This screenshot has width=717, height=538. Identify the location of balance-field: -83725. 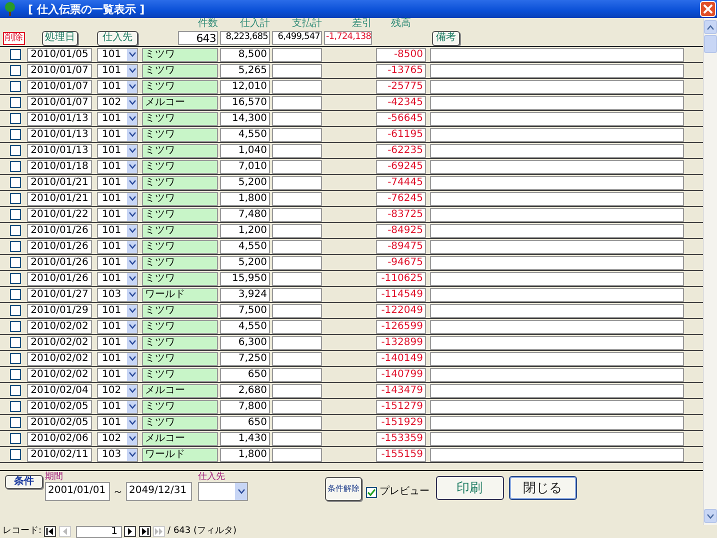
(401, 215).